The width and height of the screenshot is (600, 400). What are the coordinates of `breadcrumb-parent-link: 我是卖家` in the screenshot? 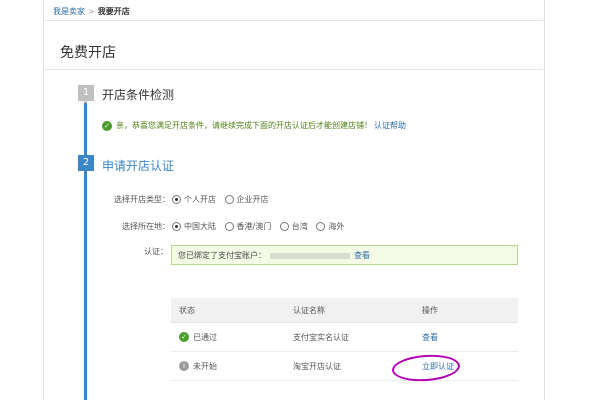 It's located at (69, 11).